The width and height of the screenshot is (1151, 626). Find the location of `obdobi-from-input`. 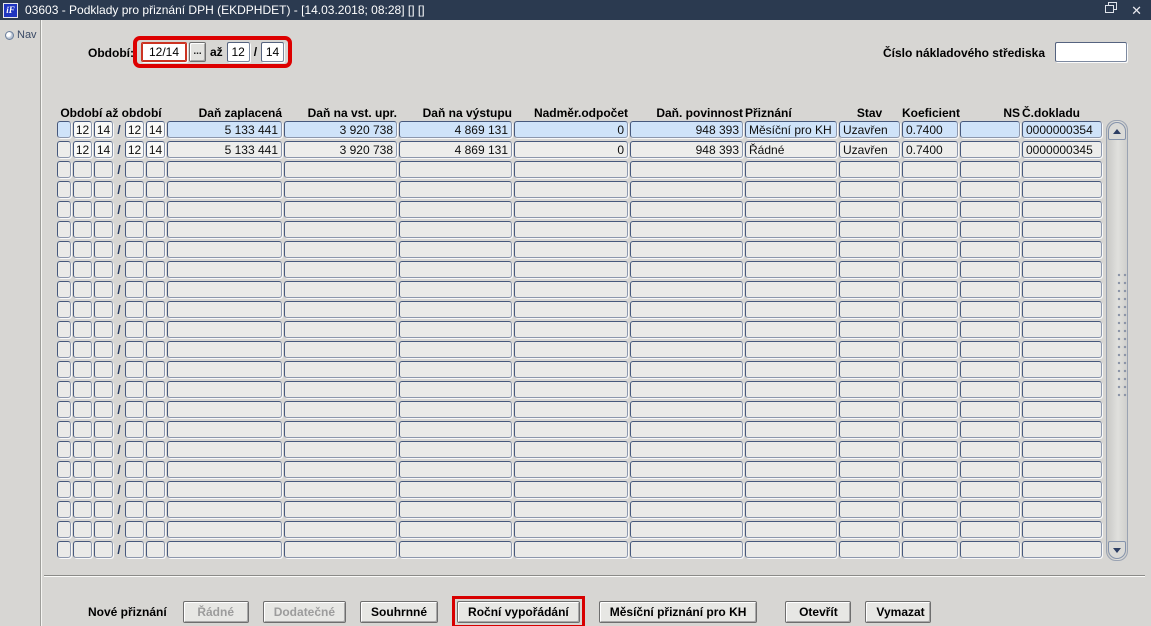

obdobi-from-input is located at coordinates (164, 52).